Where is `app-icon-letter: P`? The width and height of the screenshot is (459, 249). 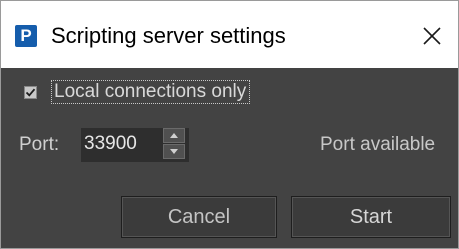 app-icon-letter: P is located at coordinates (26, 35).